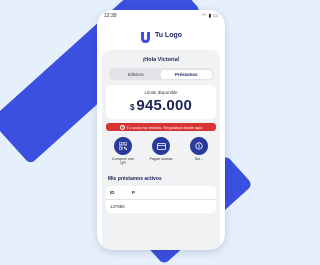 The width and height of the screenshot is (320, 265). I want to click on status-time: 12:30, so click(110, 16).